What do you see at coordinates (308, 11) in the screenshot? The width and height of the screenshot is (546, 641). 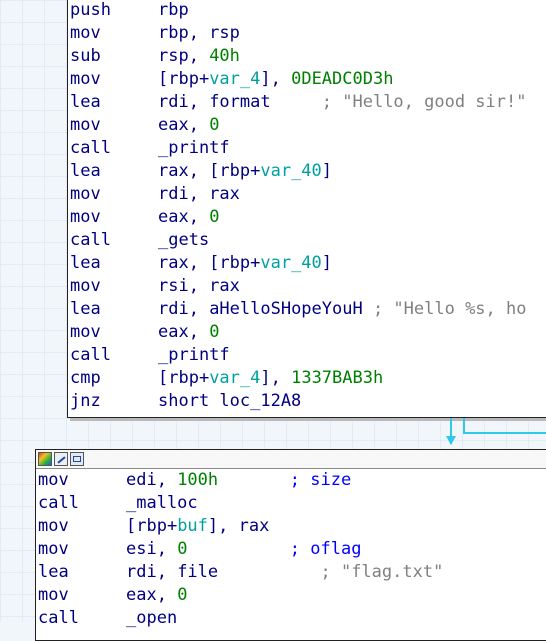 I see `instruction-line: push rbp` at bounding box center [308, 11].